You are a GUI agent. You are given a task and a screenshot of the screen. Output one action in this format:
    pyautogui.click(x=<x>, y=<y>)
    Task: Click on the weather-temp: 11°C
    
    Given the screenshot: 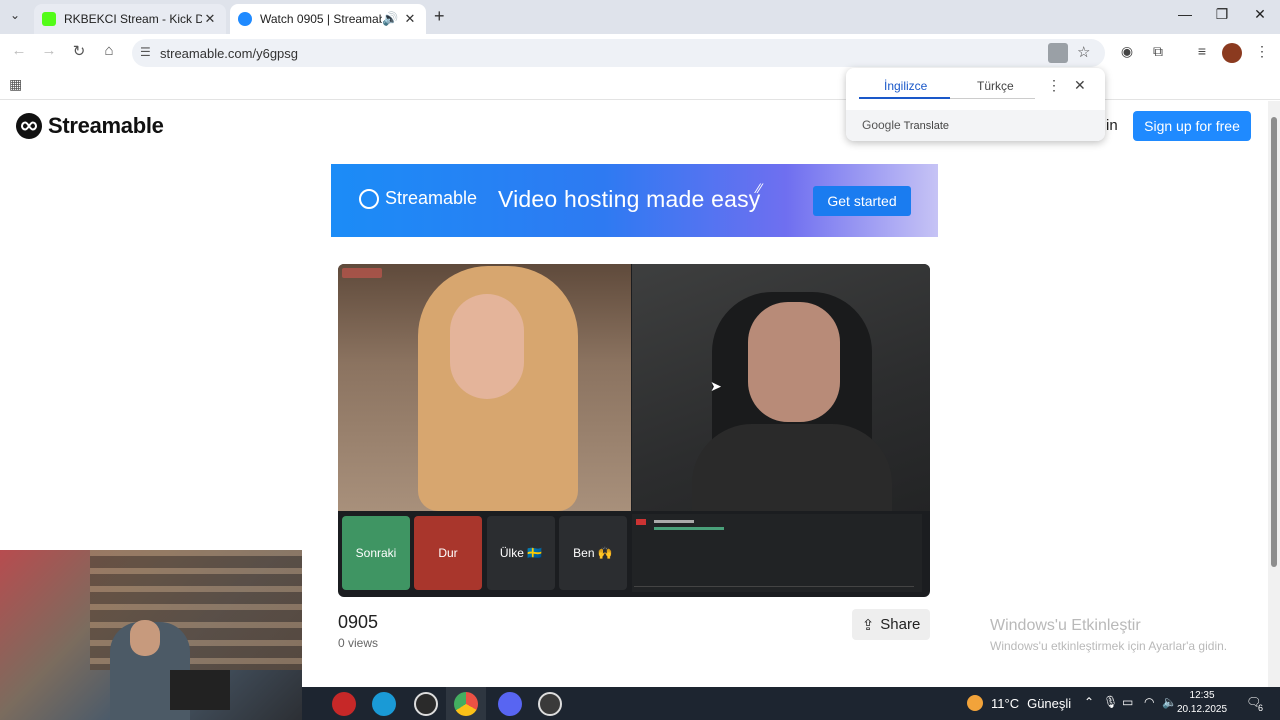 What is the action you would take?
    pyautogui.click(x=1005, y=703)
    